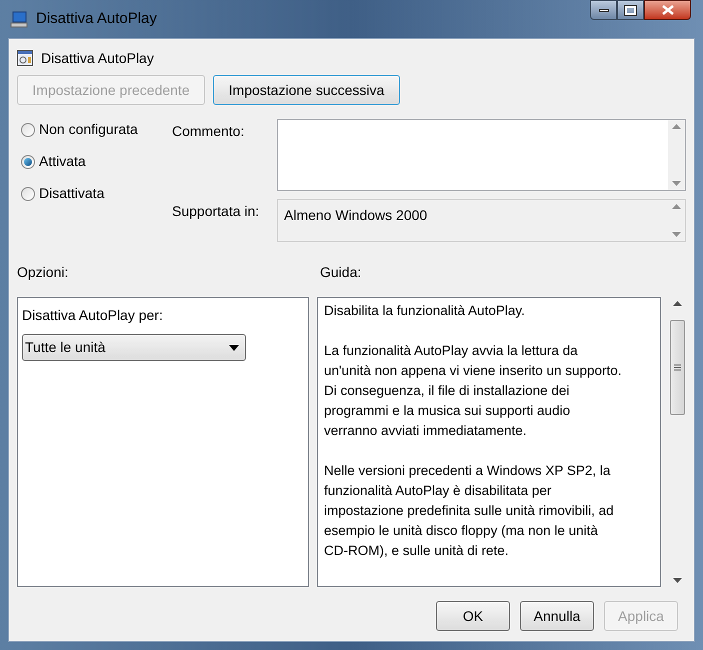 Image resolution: width=703 pixels, height=650 pixels. Describe the element at coordinates (473, 391) in the screenshot. I see `help-paragraph: La funzionalità AutoPlay avvia la lettura da un'unità non appena vi viene inserito un supporto. Di conseguenza, il file di installazione dei programmi e la musica sui supporti audio verranno avviati immediatamente.` at that location.